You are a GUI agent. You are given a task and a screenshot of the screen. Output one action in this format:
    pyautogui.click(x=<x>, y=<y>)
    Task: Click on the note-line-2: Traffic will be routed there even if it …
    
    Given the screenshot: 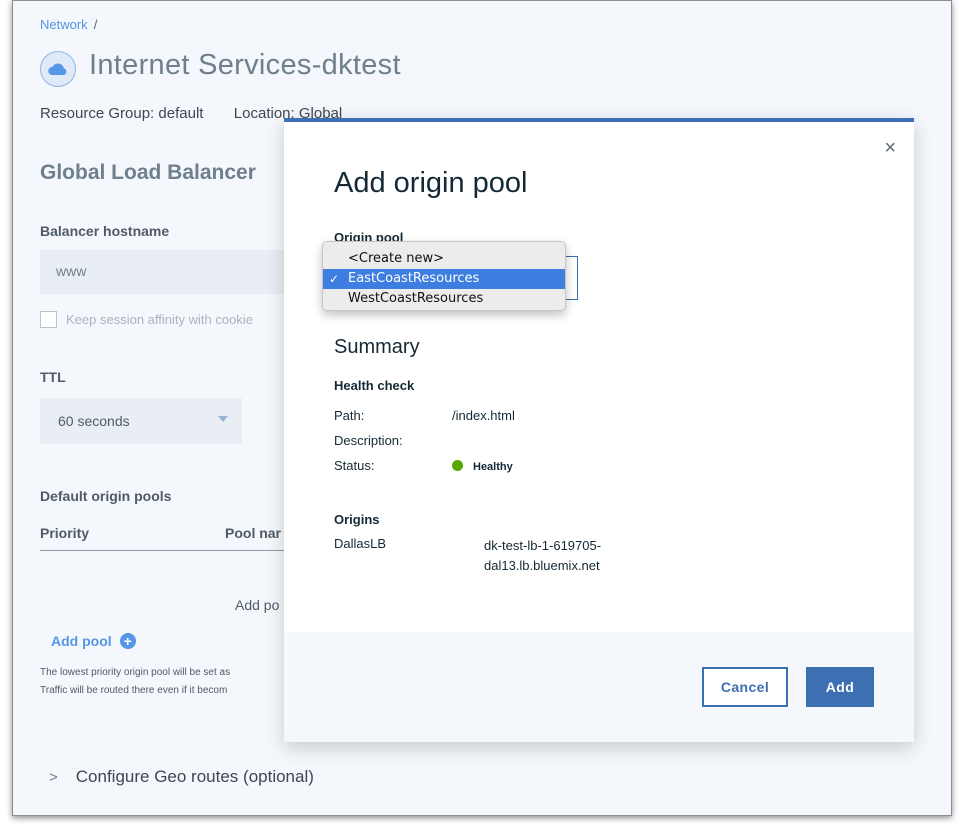 What is the action you would take?
    pyautogui.click(x=134, y=690)
    